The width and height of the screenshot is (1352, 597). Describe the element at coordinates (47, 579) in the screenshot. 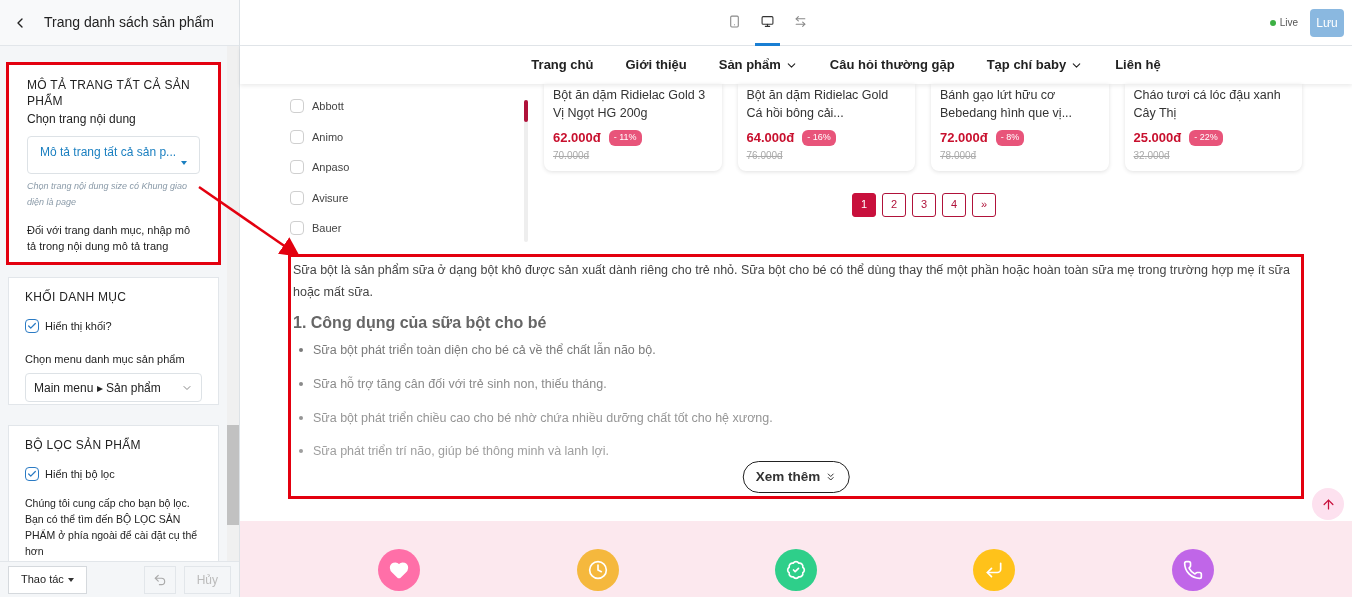

I see `actions-dropdown: Thao tác` at that location.